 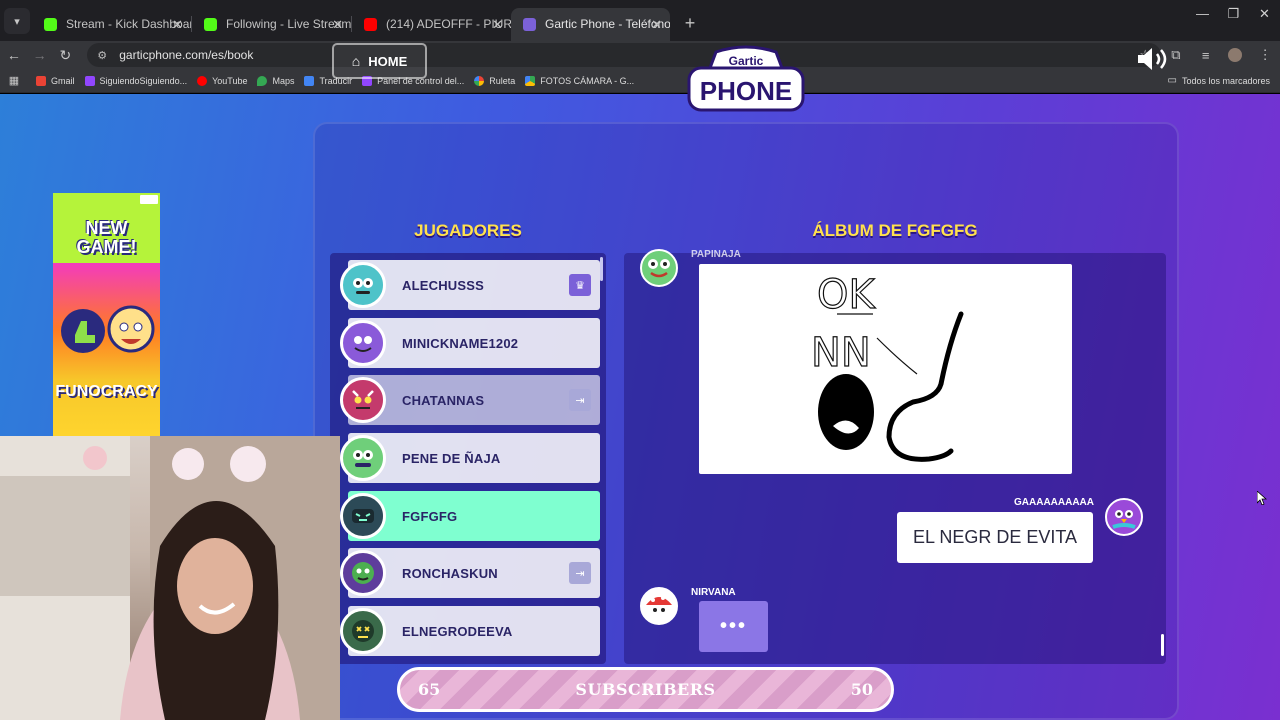 I want to click on player-name: RONCHASKUN, so click(x=450, y=573).